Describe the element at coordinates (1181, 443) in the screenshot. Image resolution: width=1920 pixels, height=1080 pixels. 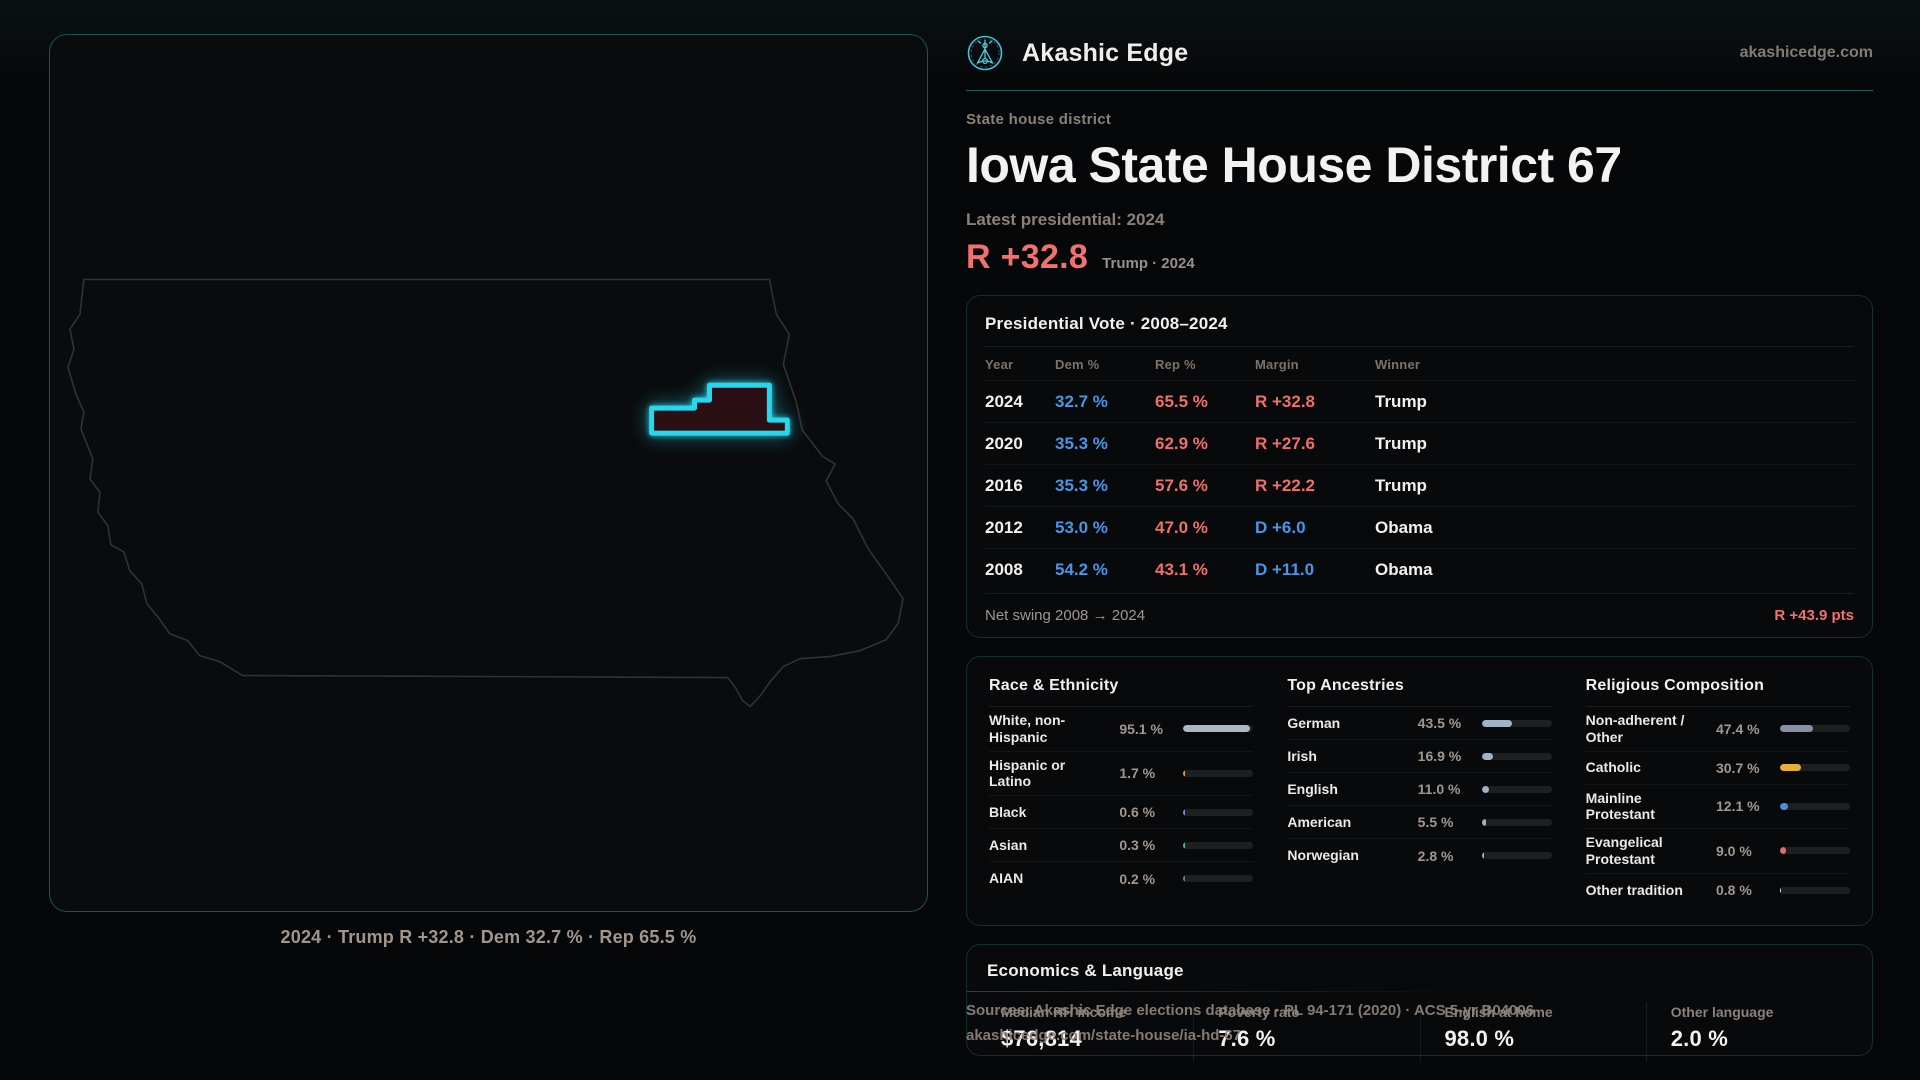
I see `cell-rep-pct: 62.9 %` at that location.